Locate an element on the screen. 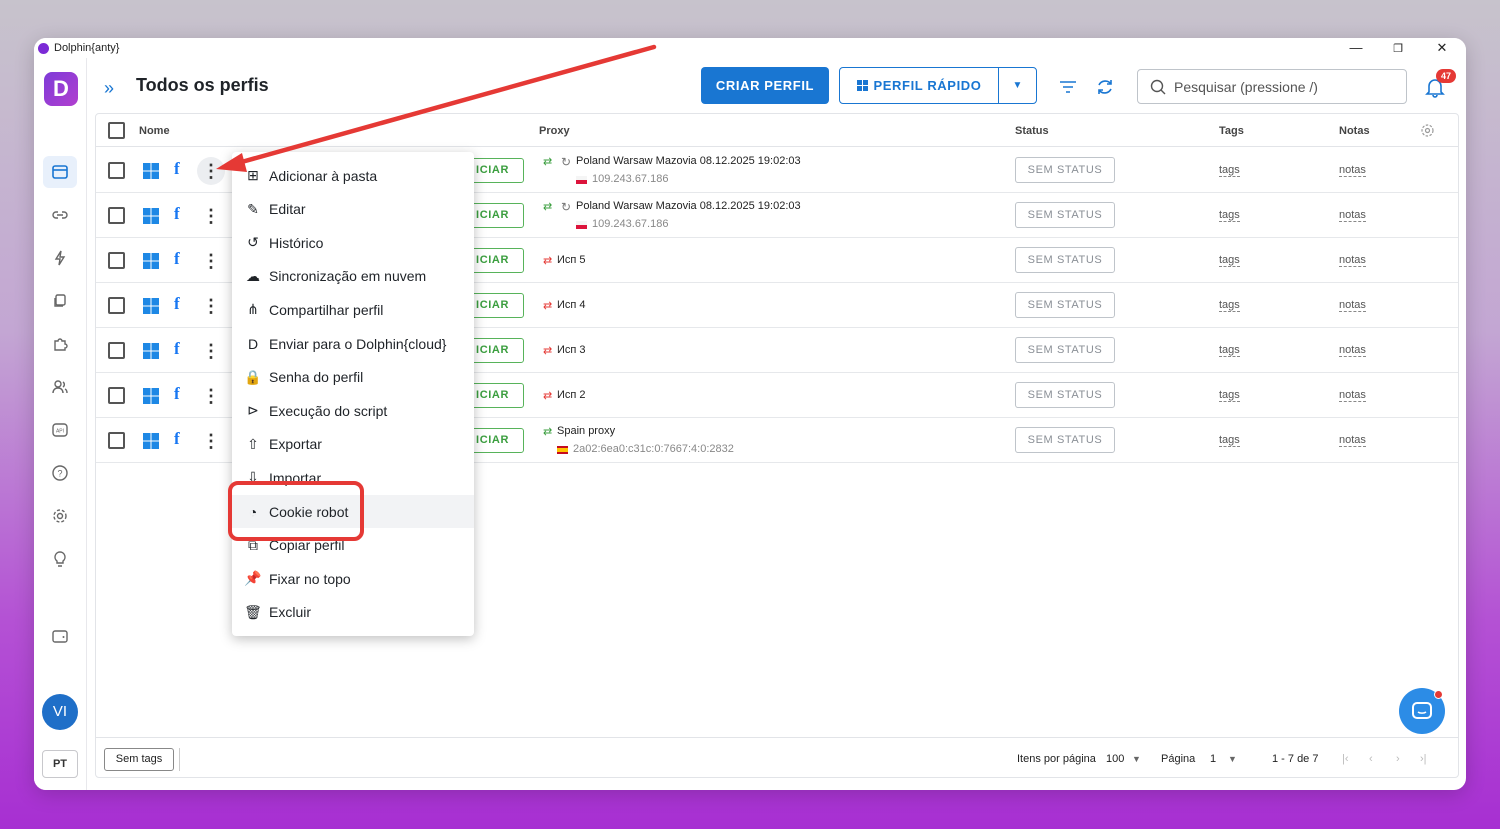 The width and height of the screenshot is (1500, 829). close-button: ✕ is located at coordinates (1442, 49).